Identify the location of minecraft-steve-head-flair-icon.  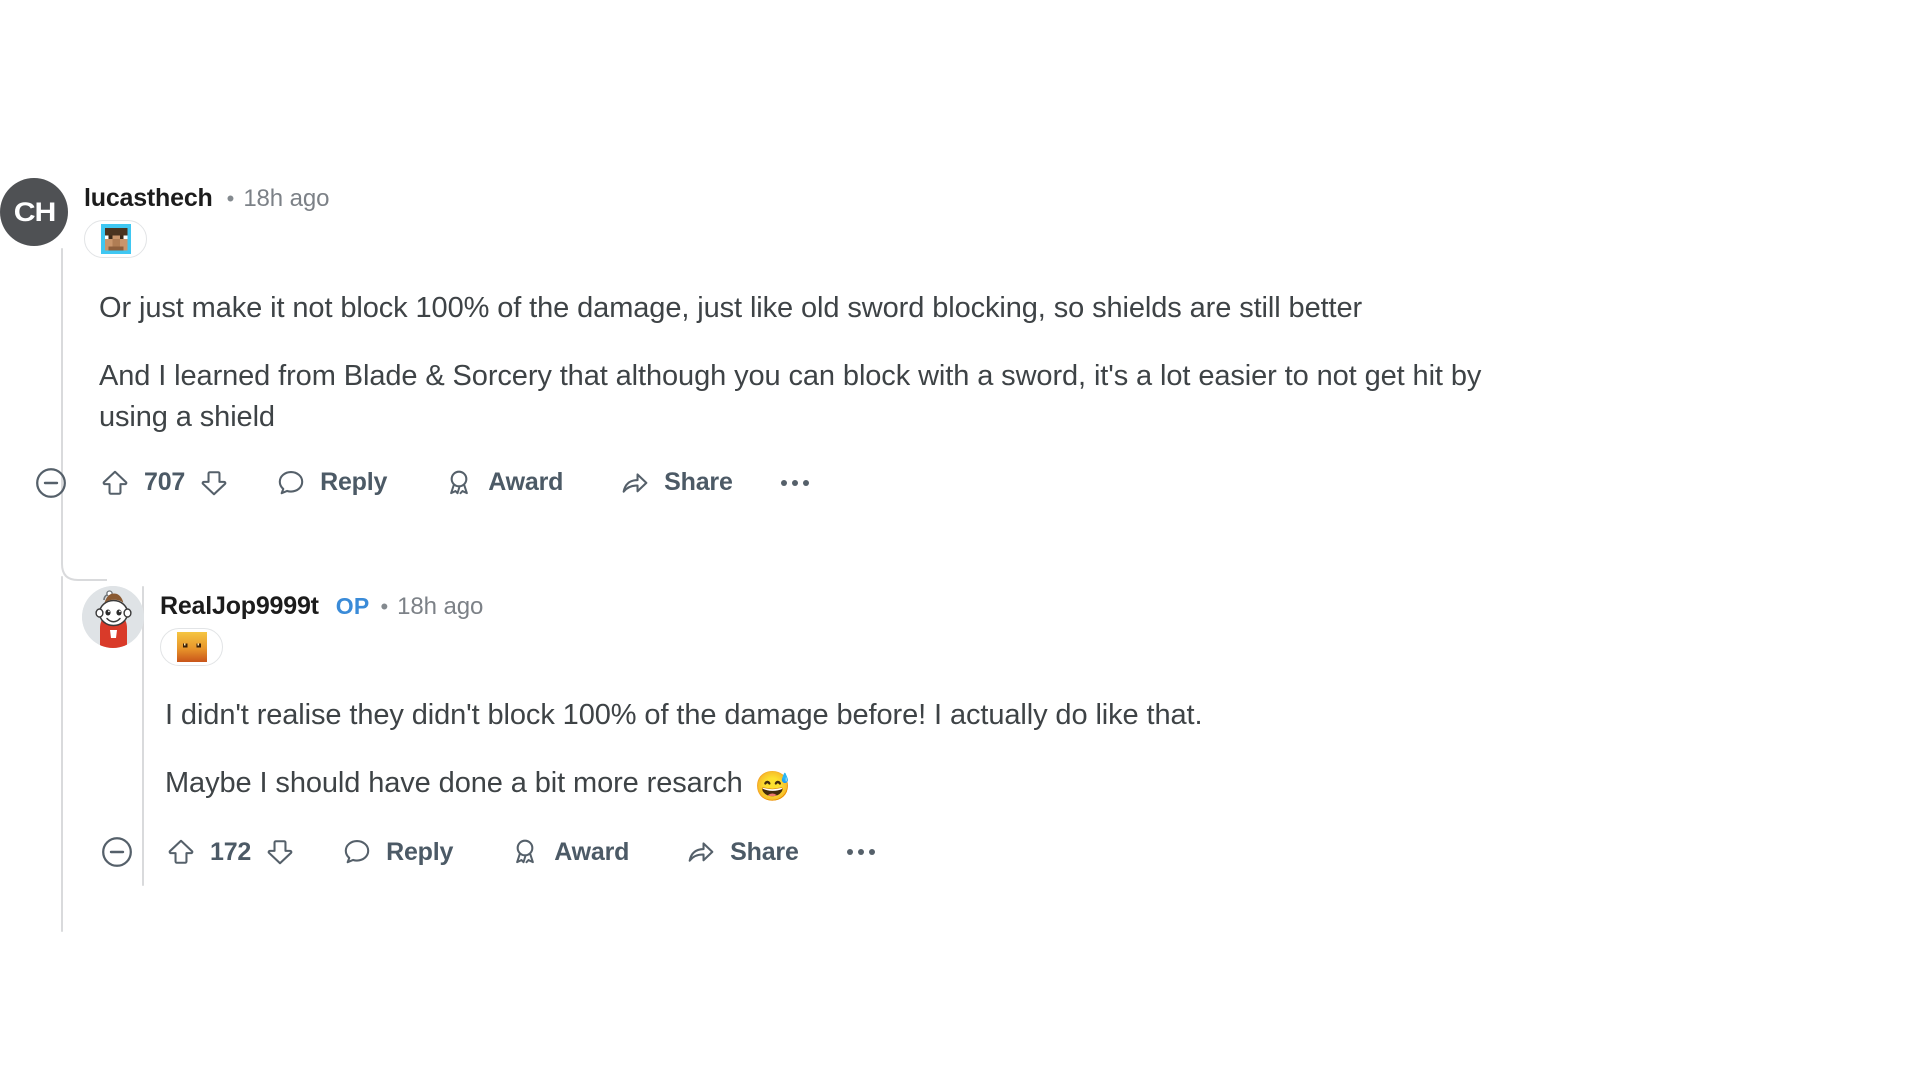
(115, 239).